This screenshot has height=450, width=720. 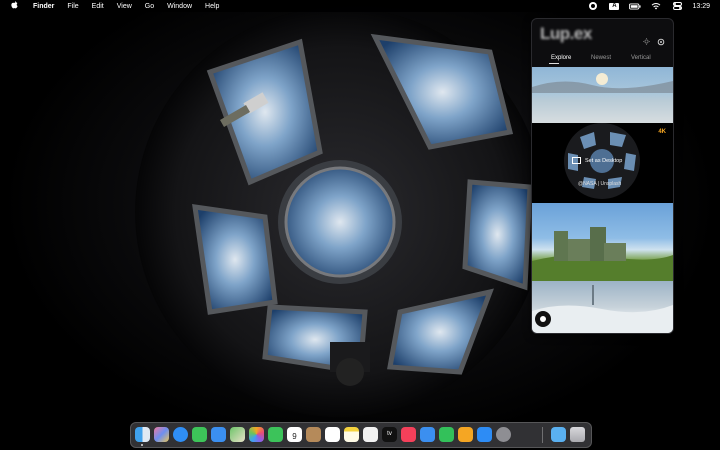 What do you see at coordinates (543, 319) in the screenshot?
I see `scroll-control-button` at bounding box center [543, 319].